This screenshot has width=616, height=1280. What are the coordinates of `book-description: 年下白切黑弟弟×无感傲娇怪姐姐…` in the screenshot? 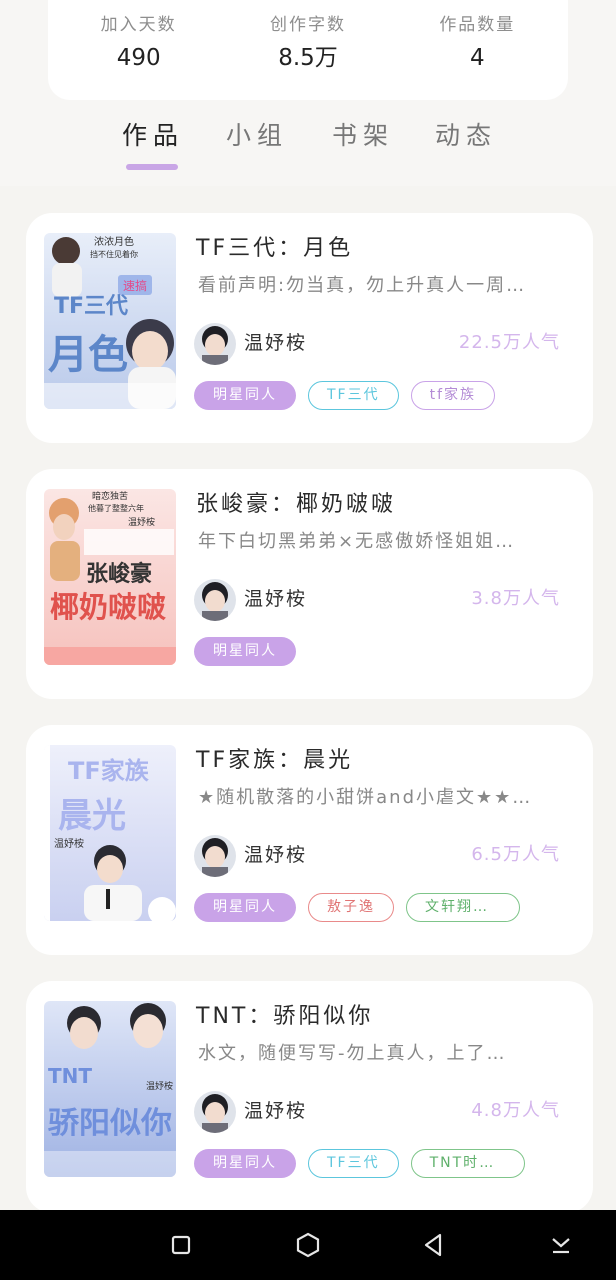 It's located at (357, 541).